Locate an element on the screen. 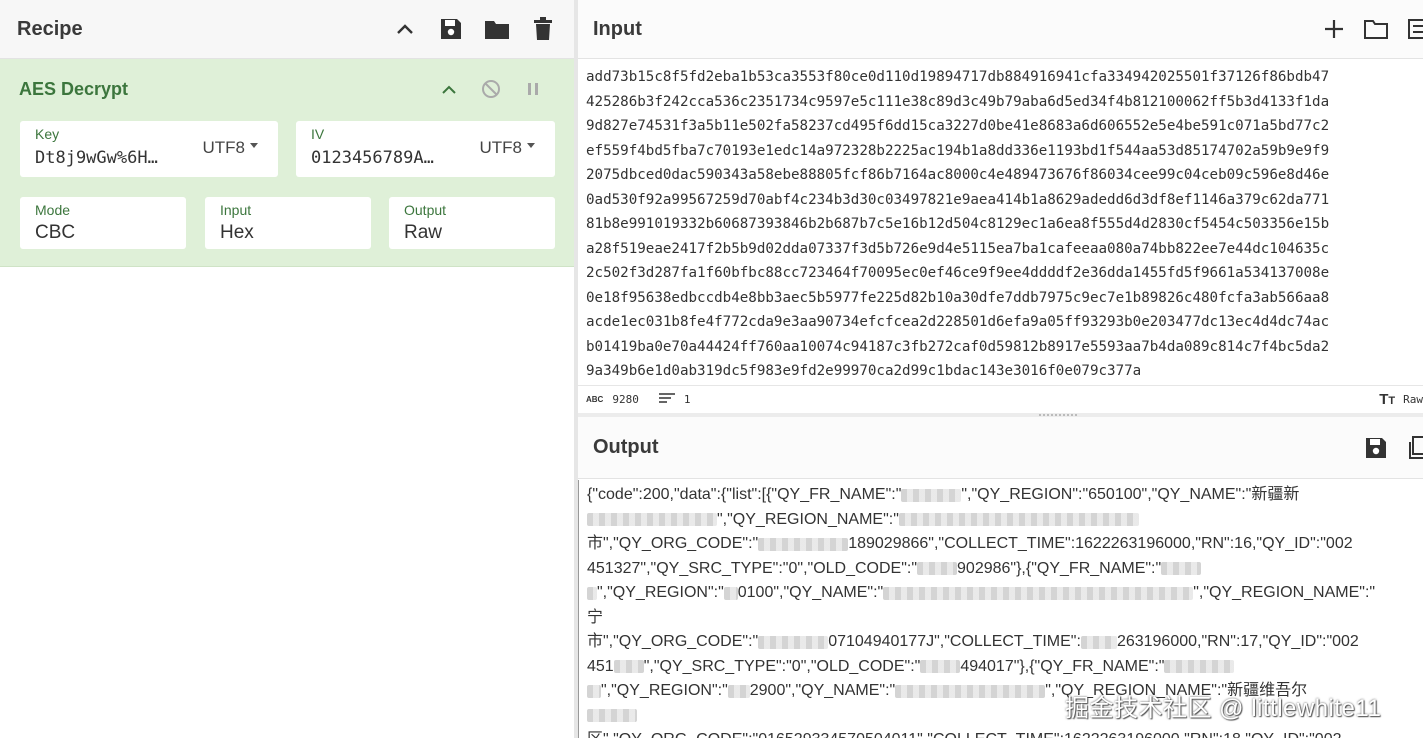  key-field: Key Dt8j9wGw%6H… UTF8 is located at coordinates (149, 149).